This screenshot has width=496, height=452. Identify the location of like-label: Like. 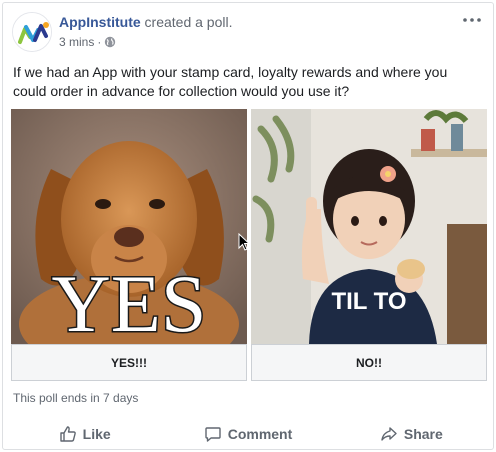
(96, 434).